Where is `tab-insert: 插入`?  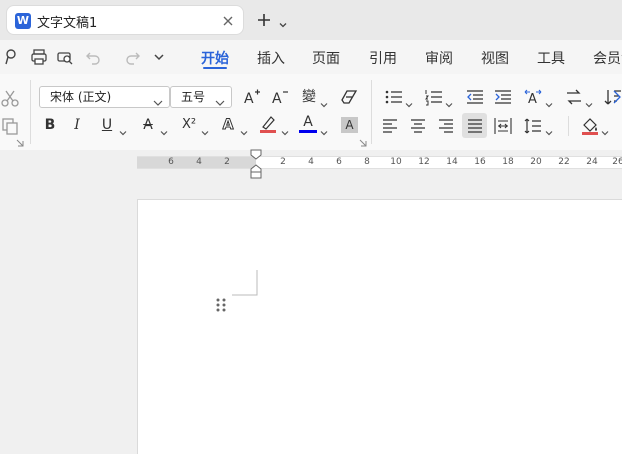
tab-insert: 插入 is located at coordinates (271, 58).